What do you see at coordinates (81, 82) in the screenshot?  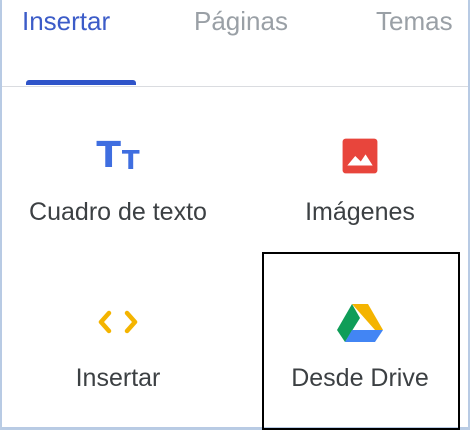 I see `active-tab-indicator` at bounding box center [81, 82].